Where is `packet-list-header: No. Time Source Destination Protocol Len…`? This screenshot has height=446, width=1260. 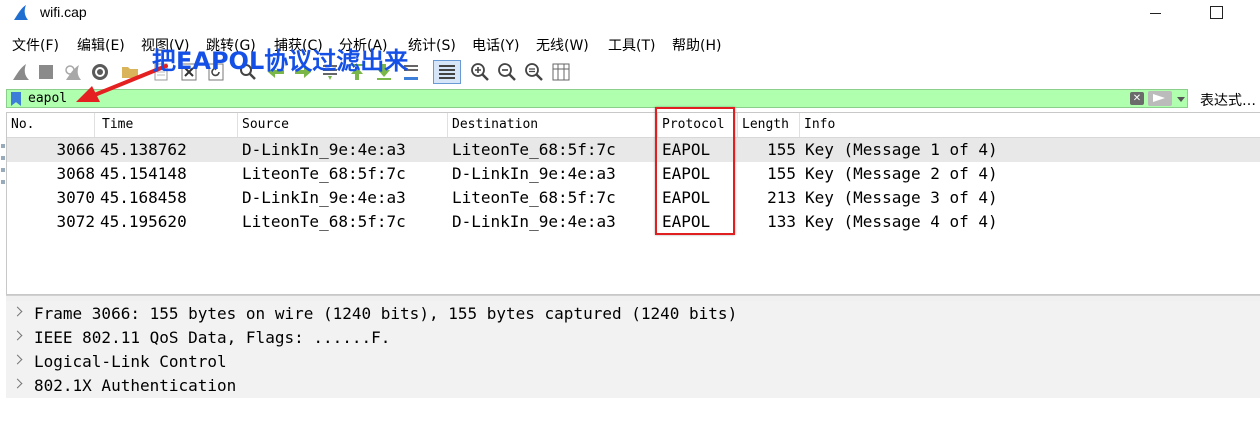 packet-list-header: No. Time Source Destination Protocol Len… is located at coordinates (633, 125).